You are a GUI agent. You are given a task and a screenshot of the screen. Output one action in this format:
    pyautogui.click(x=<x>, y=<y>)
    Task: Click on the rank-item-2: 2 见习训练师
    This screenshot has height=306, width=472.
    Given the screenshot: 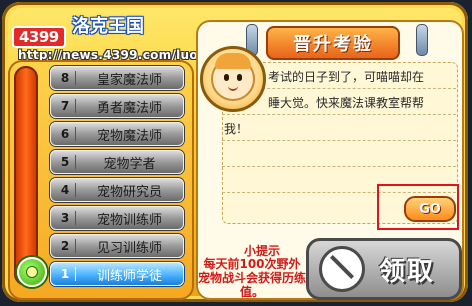 What is the action you would take?
    pyautogui.click(x=117, y=246)
    